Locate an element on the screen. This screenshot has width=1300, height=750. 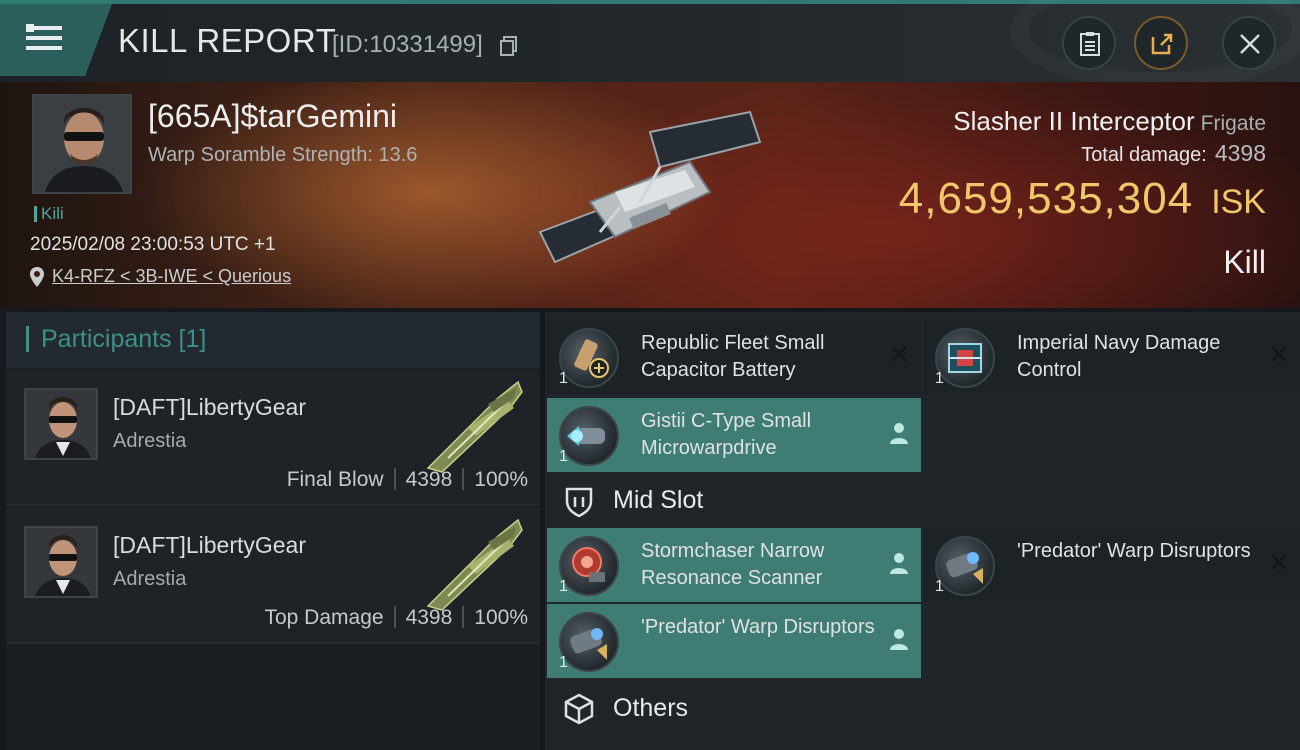
others-label: Others is located at coordinates (651, 708).